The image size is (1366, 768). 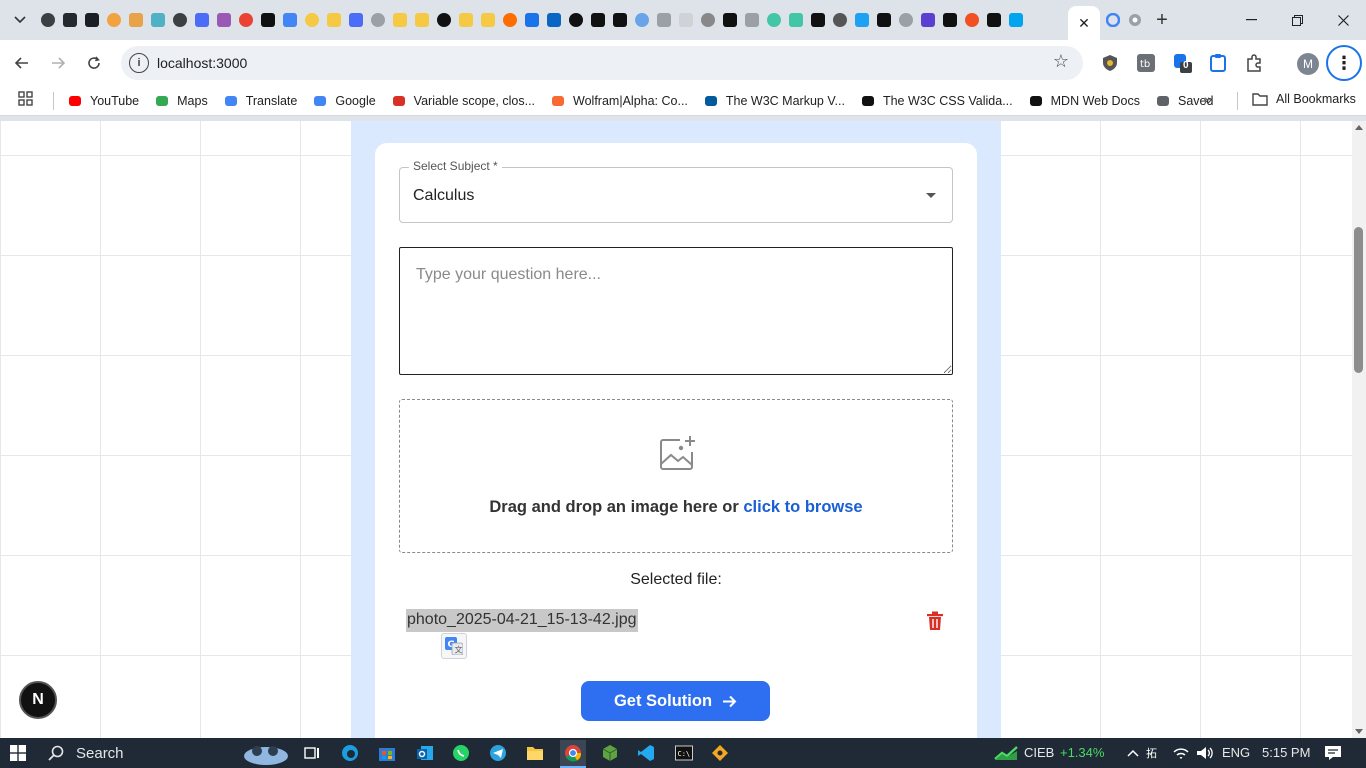 I want to click on subject-select: Select Subject * Calculus, so click(x=676, y=191).